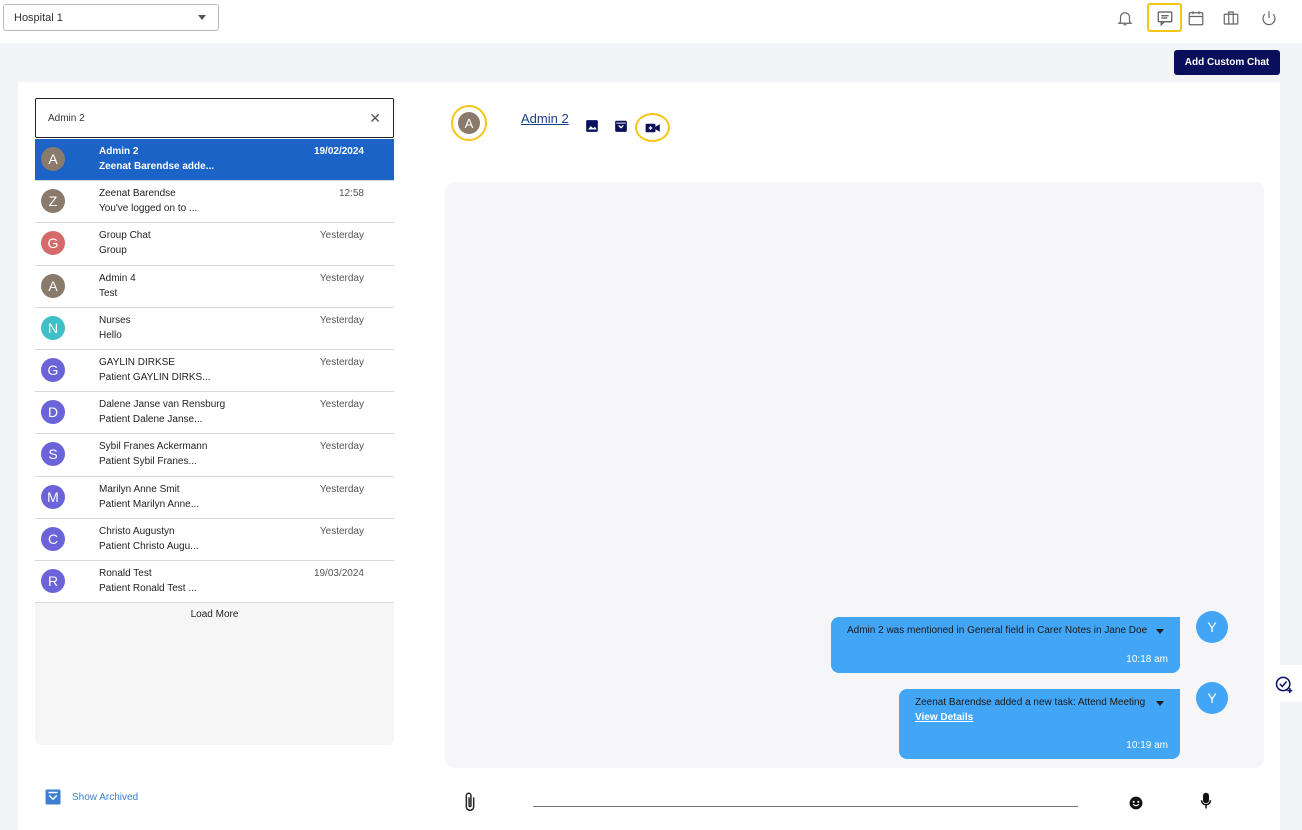  What do you see at coordinates (53, 580) in the screenshot?
I see `avatar: R` at bounding box center [53, 580].